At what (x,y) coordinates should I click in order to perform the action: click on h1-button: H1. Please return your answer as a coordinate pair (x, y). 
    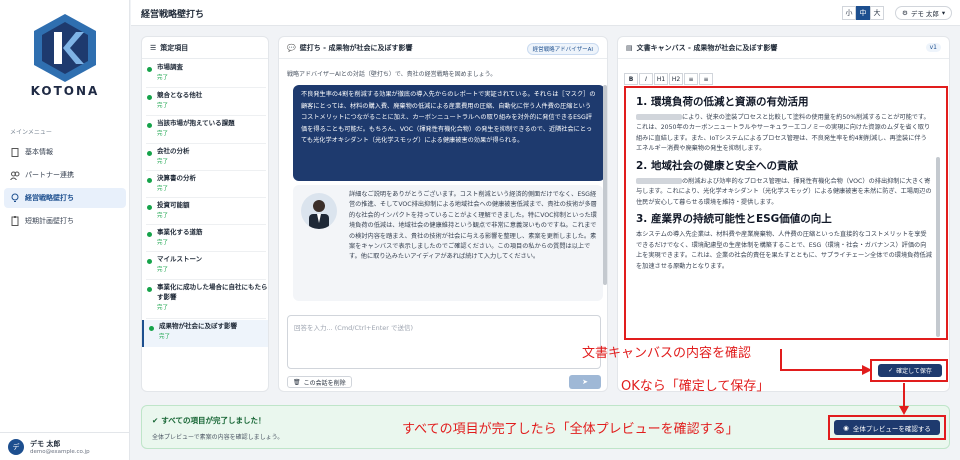
    Looking at the image, I should click on (661, 79).